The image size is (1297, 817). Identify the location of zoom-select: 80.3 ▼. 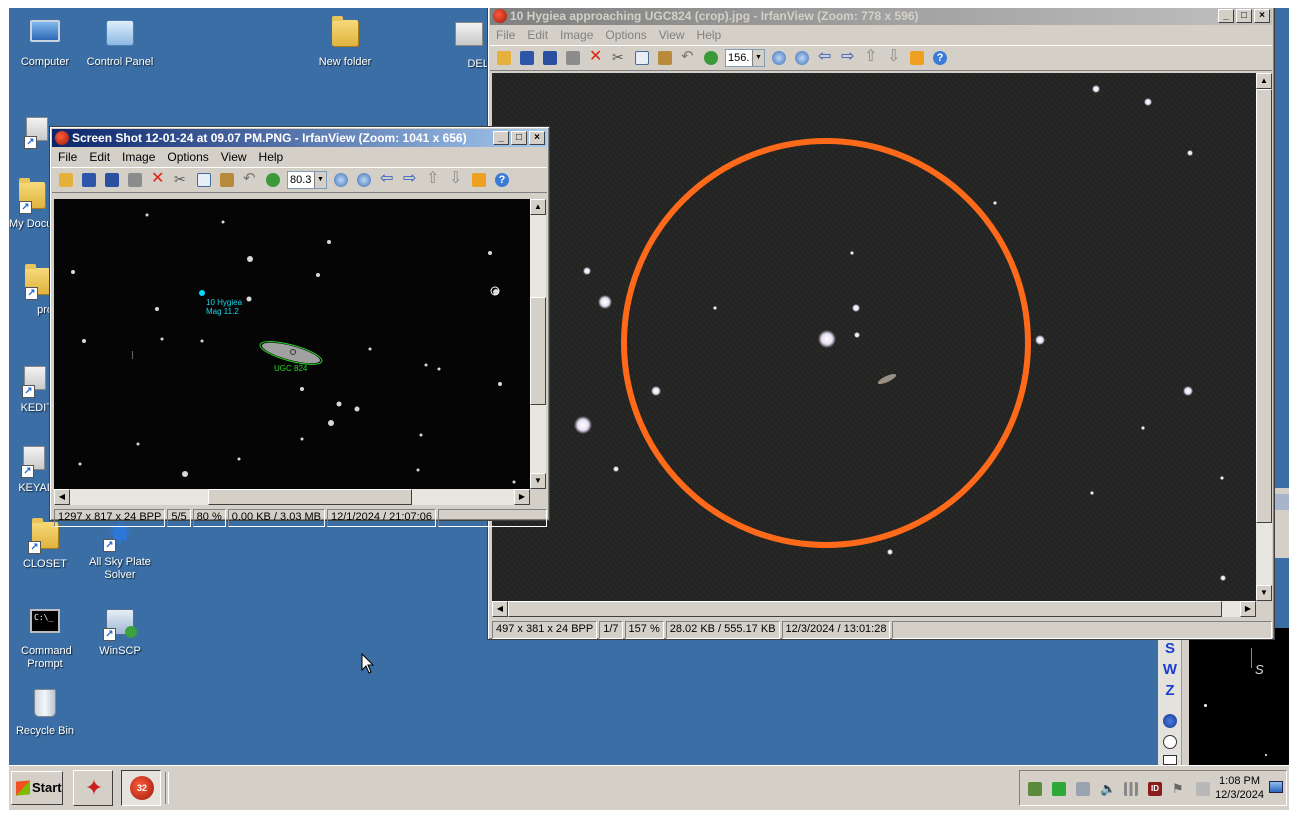
(307, 180).